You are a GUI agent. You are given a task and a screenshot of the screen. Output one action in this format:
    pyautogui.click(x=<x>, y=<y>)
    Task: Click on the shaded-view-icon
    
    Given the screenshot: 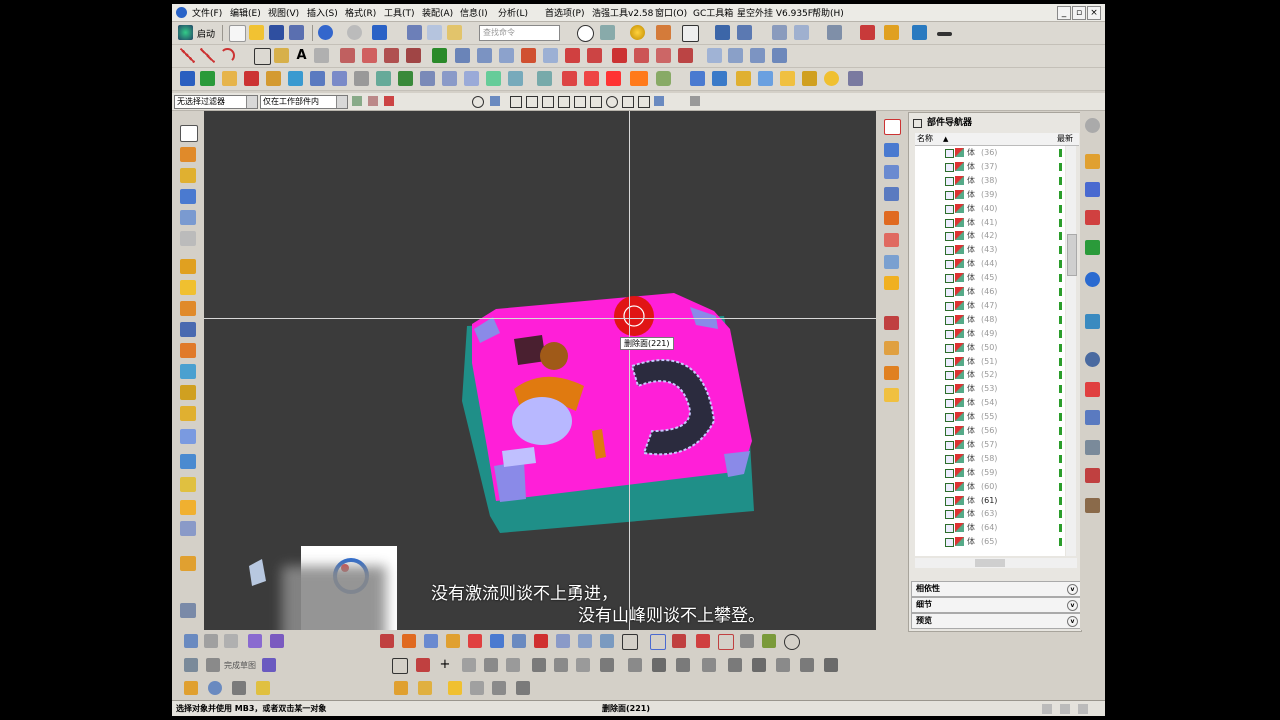 What is the action you would take?
    pyautogui.click(x=637, y=32)
    